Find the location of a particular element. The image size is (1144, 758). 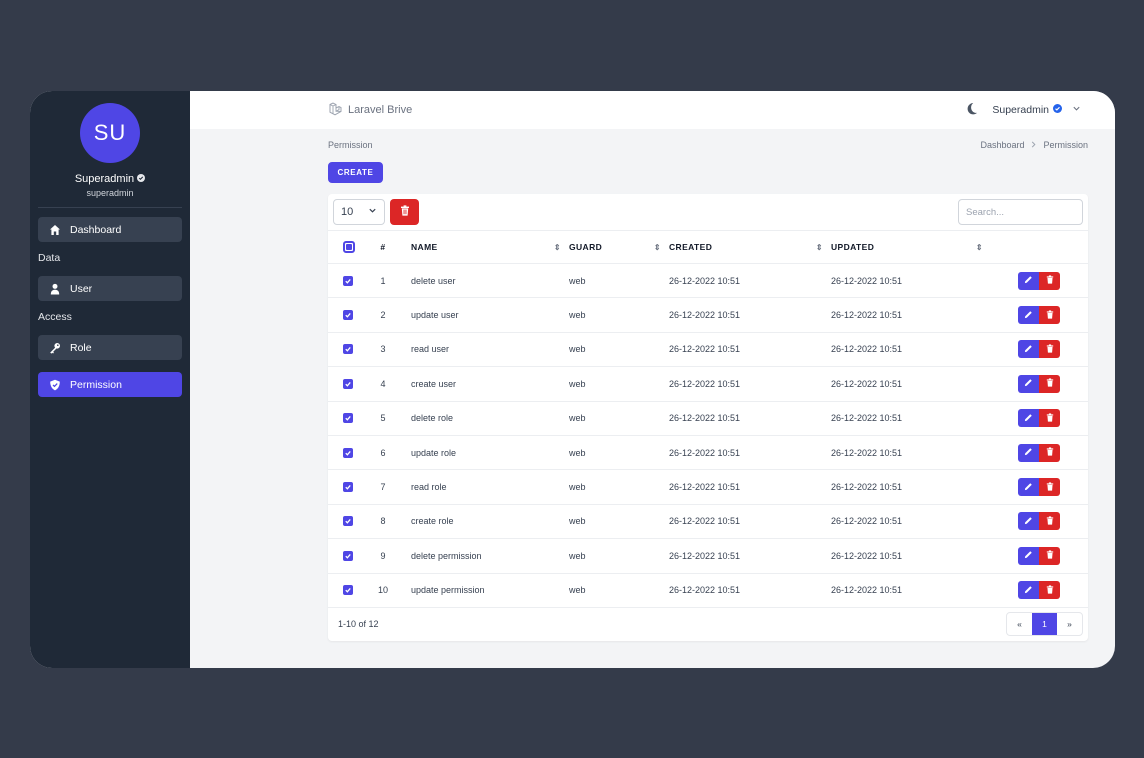

sidebar-item-dashboard: Dashboard is located at coordinates (110, 229).